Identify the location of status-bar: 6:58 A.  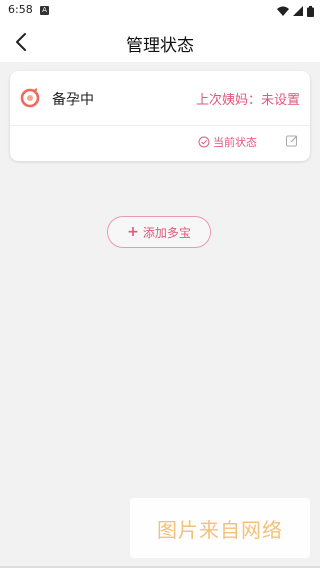
(160, 11).